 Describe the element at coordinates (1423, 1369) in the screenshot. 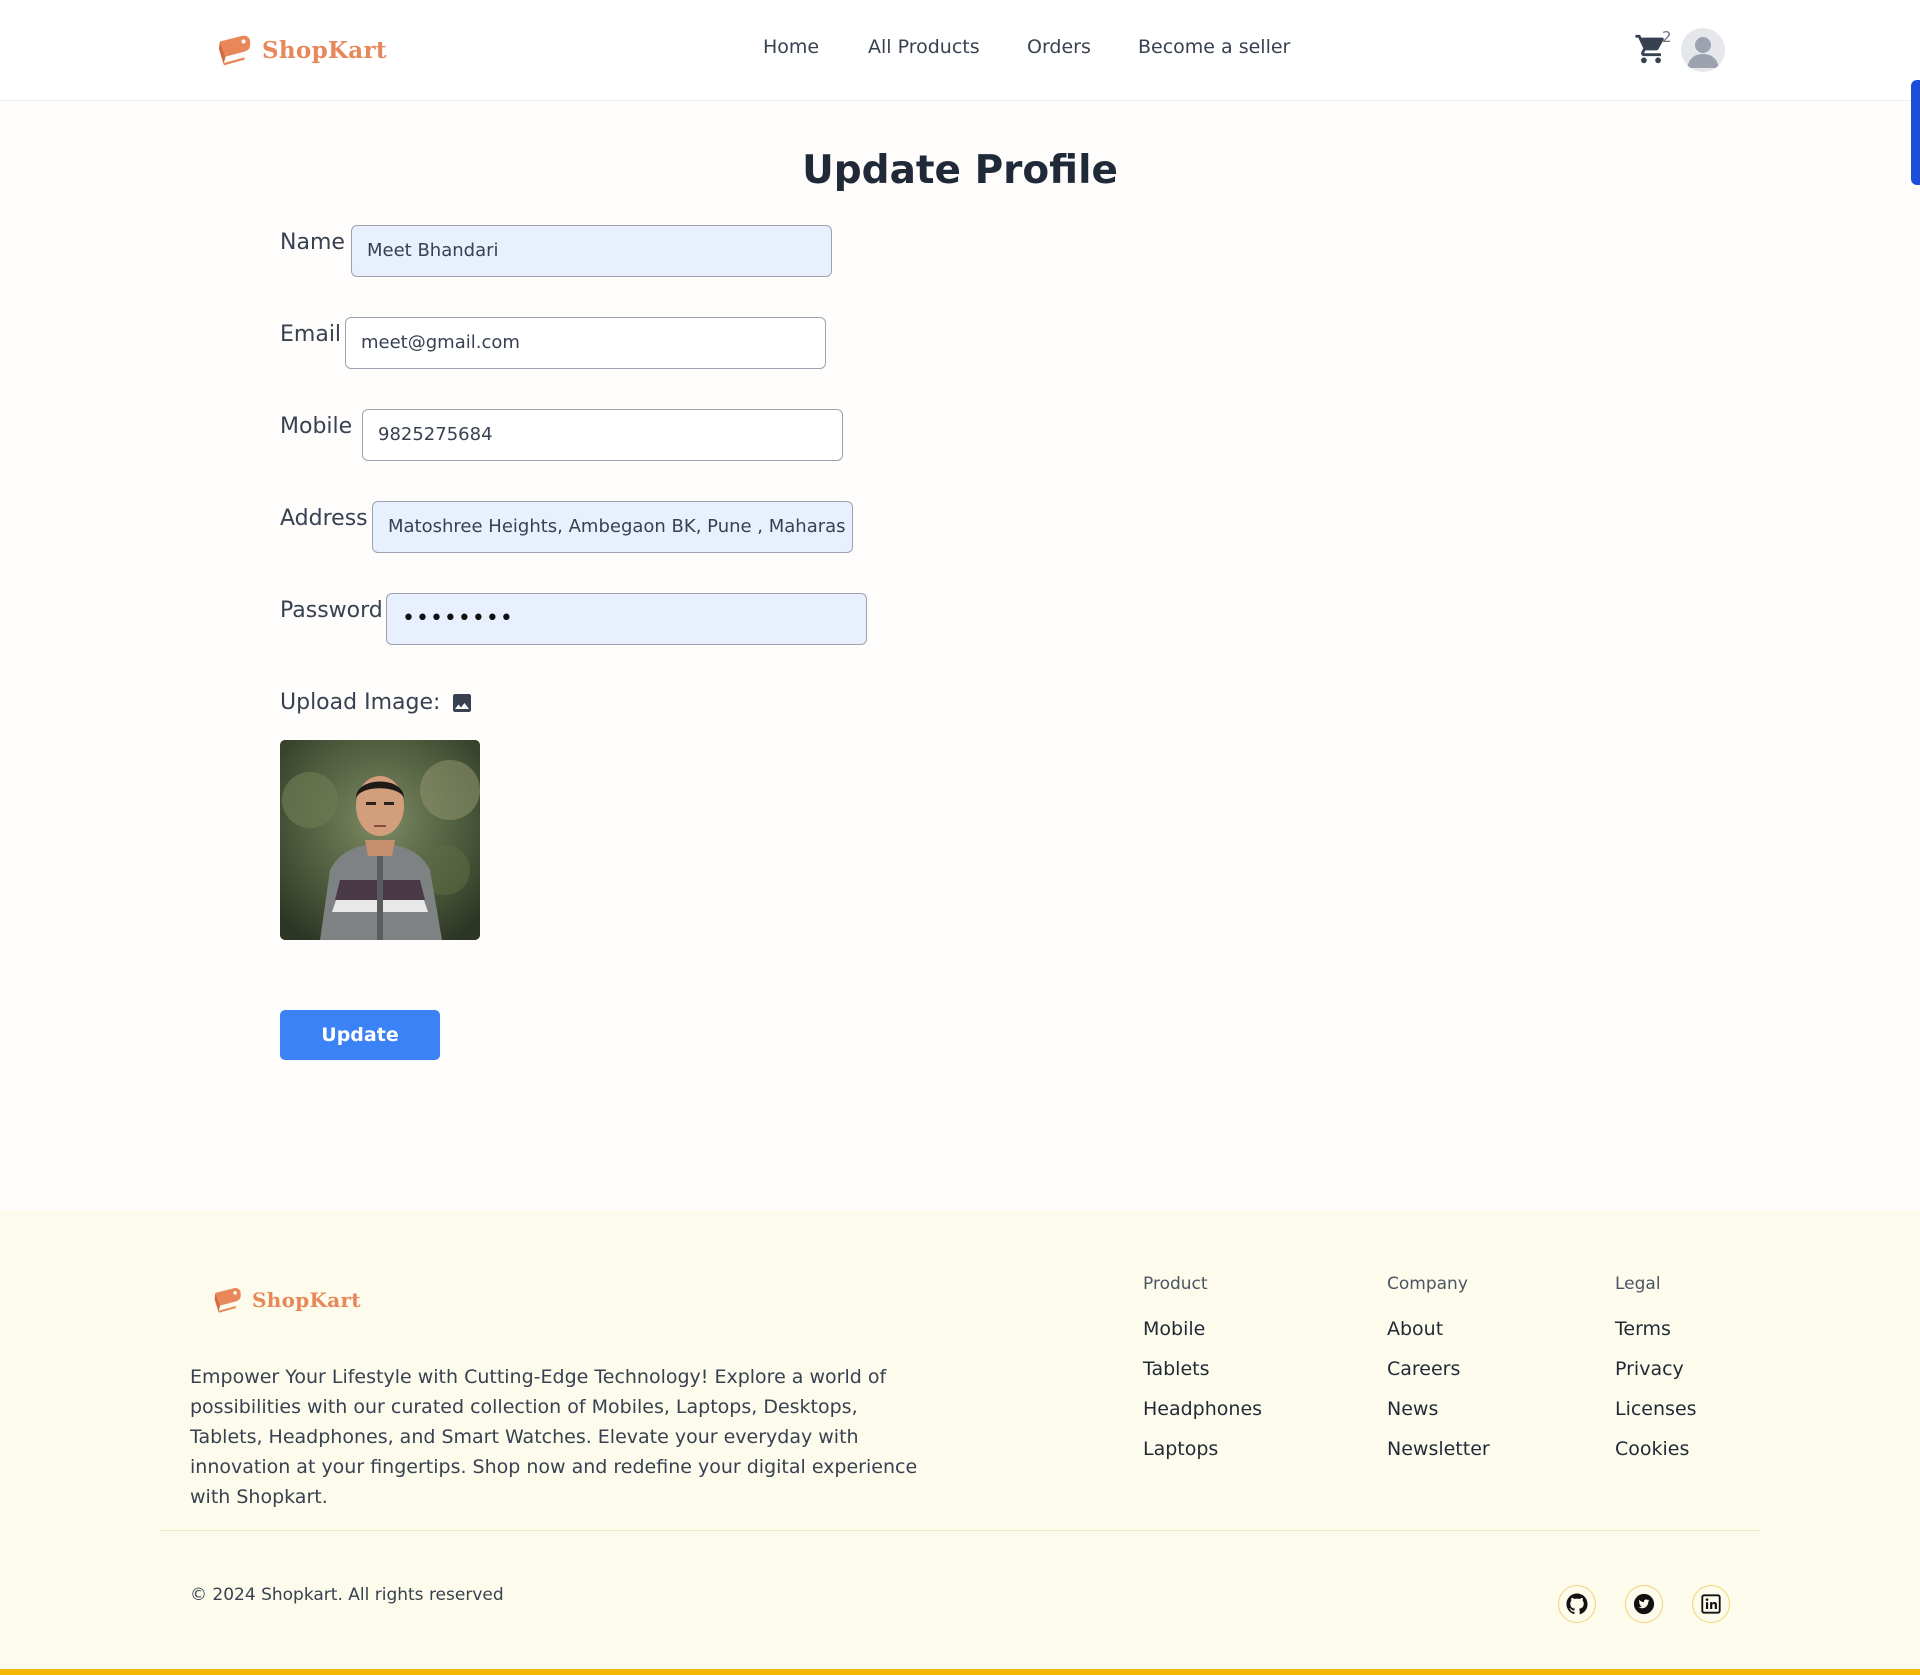

I see `footer-link-careers: Careers` at that location.